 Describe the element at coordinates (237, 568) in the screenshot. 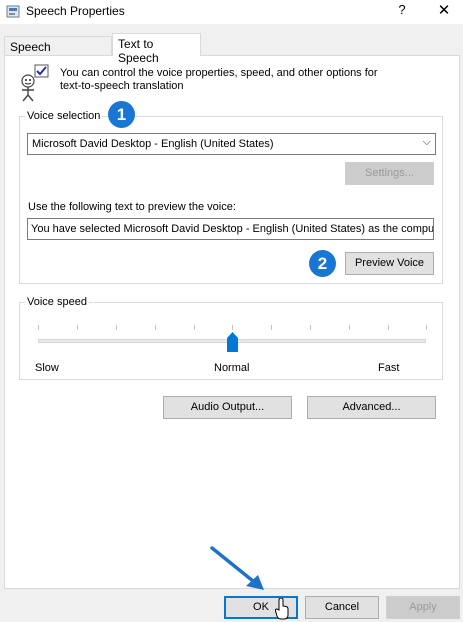

I see `annotation-arrow-icon` at that location.